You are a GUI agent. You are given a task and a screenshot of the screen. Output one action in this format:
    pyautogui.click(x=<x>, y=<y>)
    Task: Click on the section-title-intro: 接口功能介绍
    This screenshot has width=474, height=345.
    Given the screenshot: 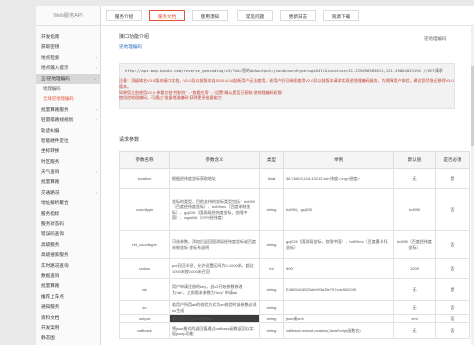 What is the action you would take?
    pyautogui.click(x=134, y=37)
    